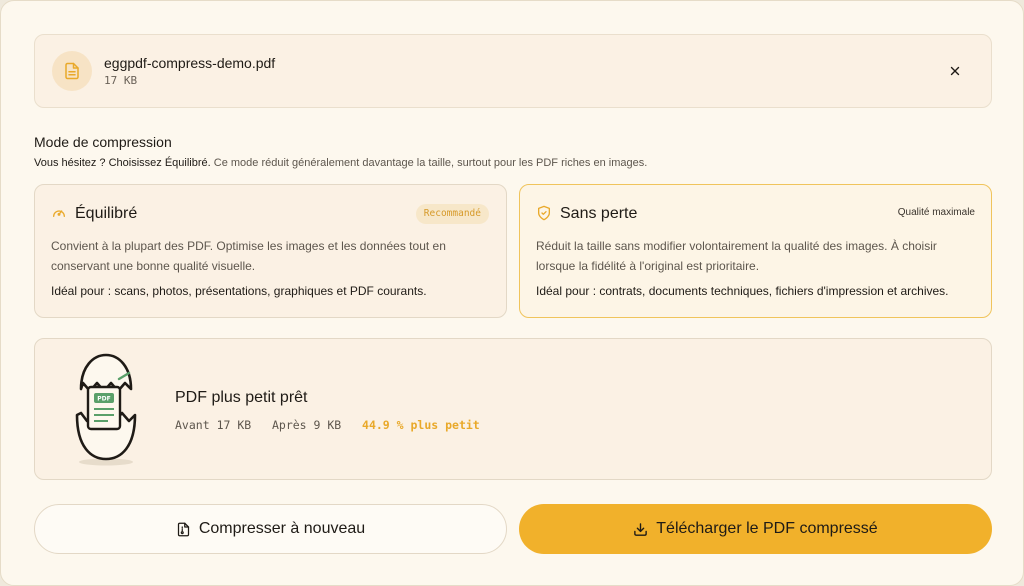 This screenshot has width=1024, height=586. What do you see at coordinates (544, 213) in the screenshot?
I see `shield-check-icon` at bounding box center [544, 213].